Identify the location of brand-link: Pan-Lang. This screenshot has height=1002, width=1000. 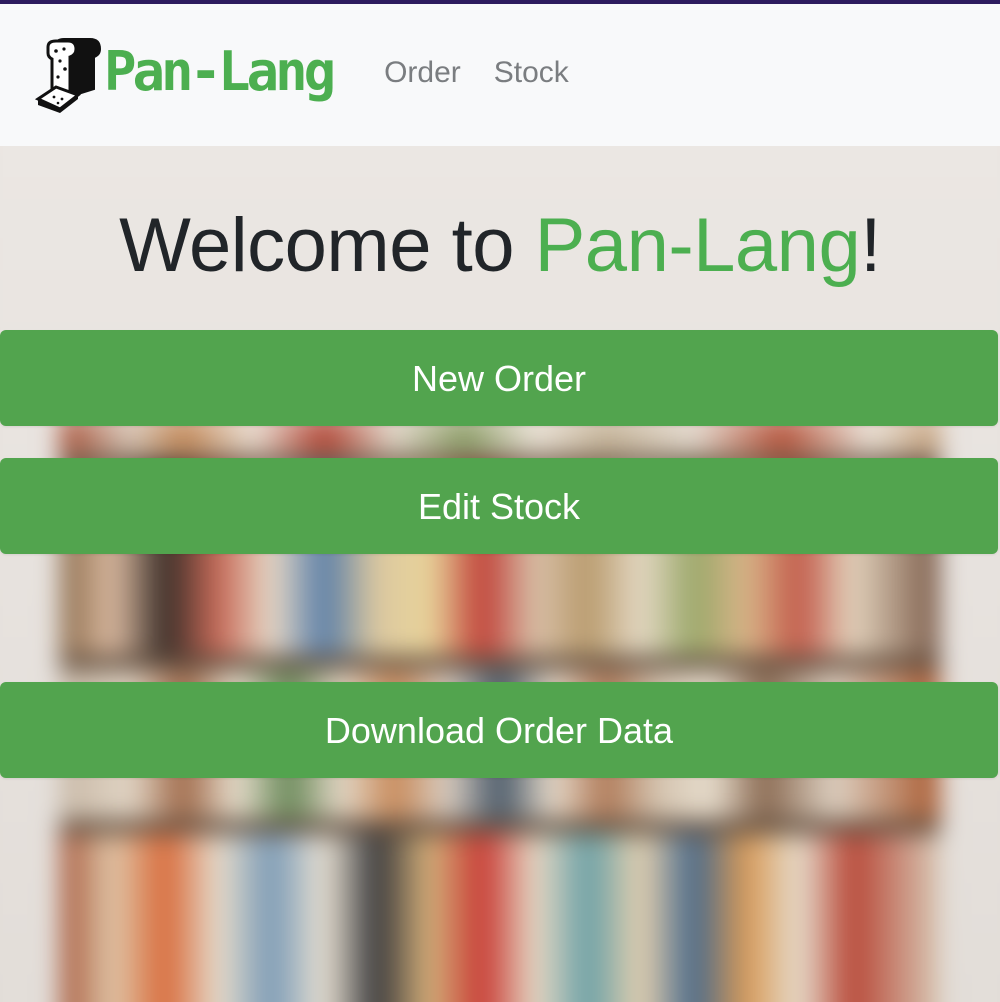
(185, 75).